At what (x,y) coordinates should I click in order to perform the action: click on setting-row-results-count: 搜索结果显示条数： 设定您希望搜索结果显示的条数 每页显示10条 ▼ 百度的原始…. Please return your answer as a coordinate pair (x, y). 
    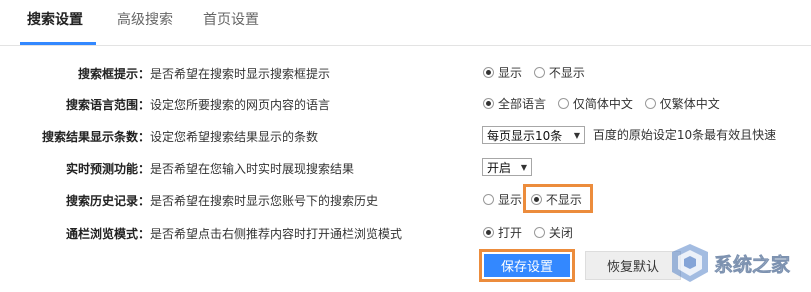
    Looking at the image, I should click on (405, 135).